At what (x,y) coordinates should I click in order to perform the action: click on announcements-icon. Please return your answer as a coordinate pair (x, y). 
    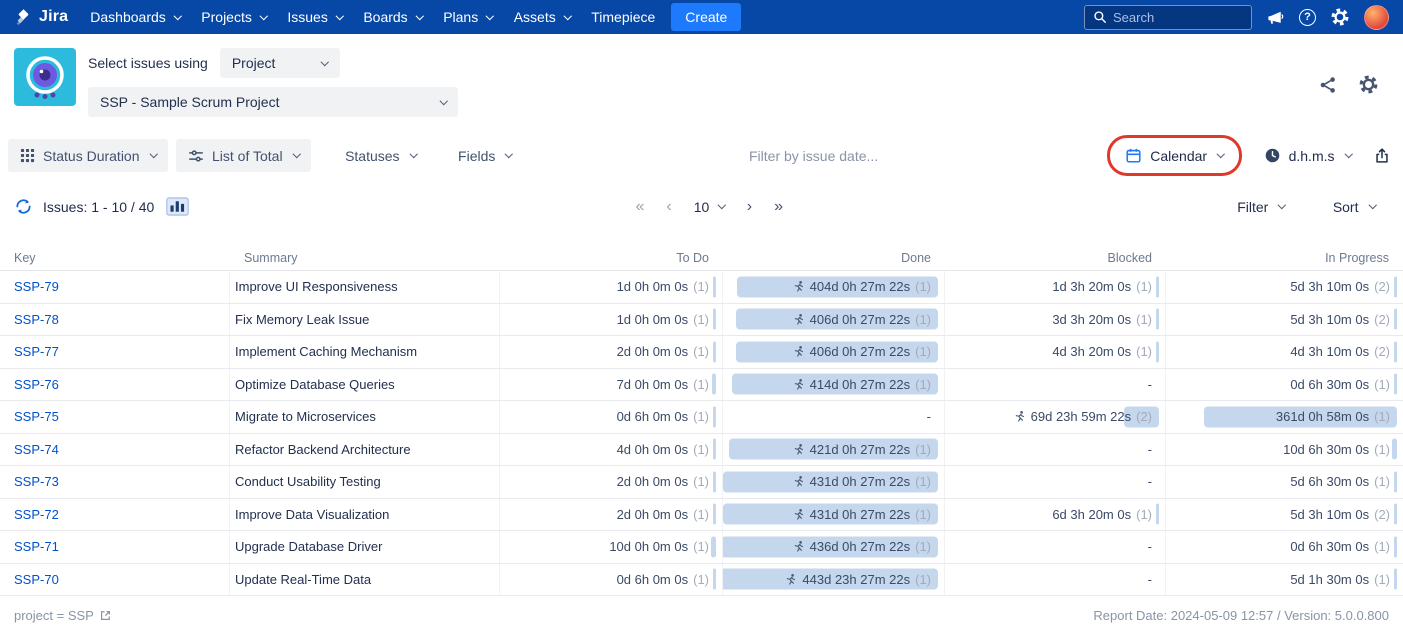
    Looking at the image, I should click on (1275, 17).